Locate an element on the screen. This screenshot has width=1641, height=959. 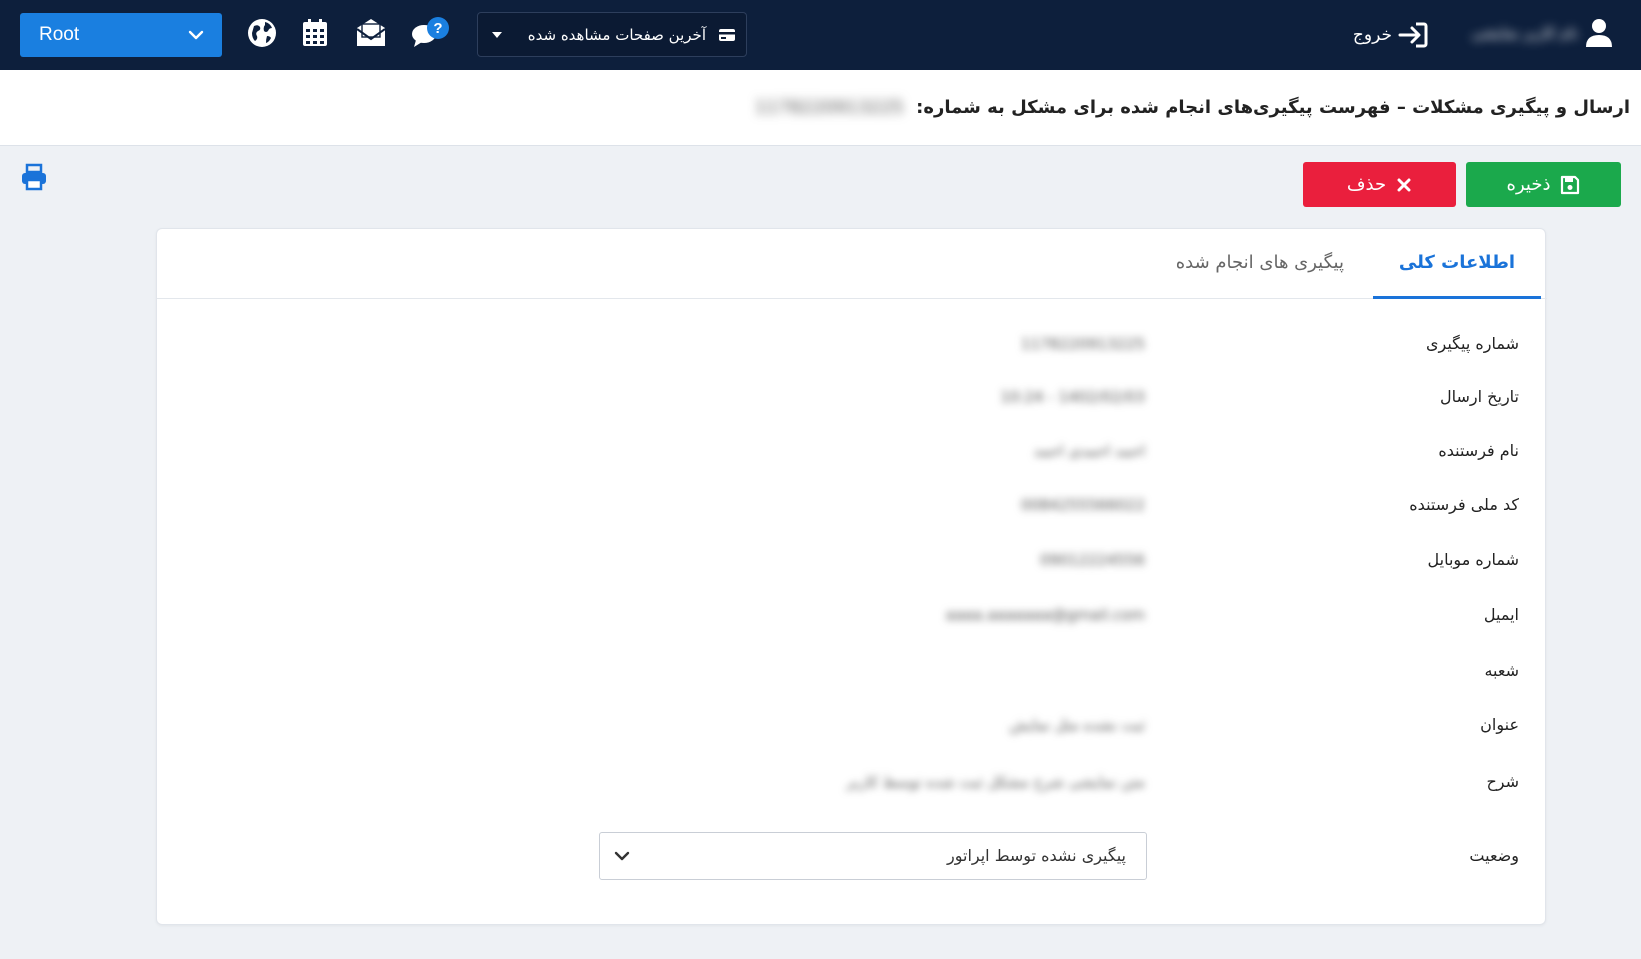
tab-general-info: اطلاعات کلی is located at coordinates (1457, 264).